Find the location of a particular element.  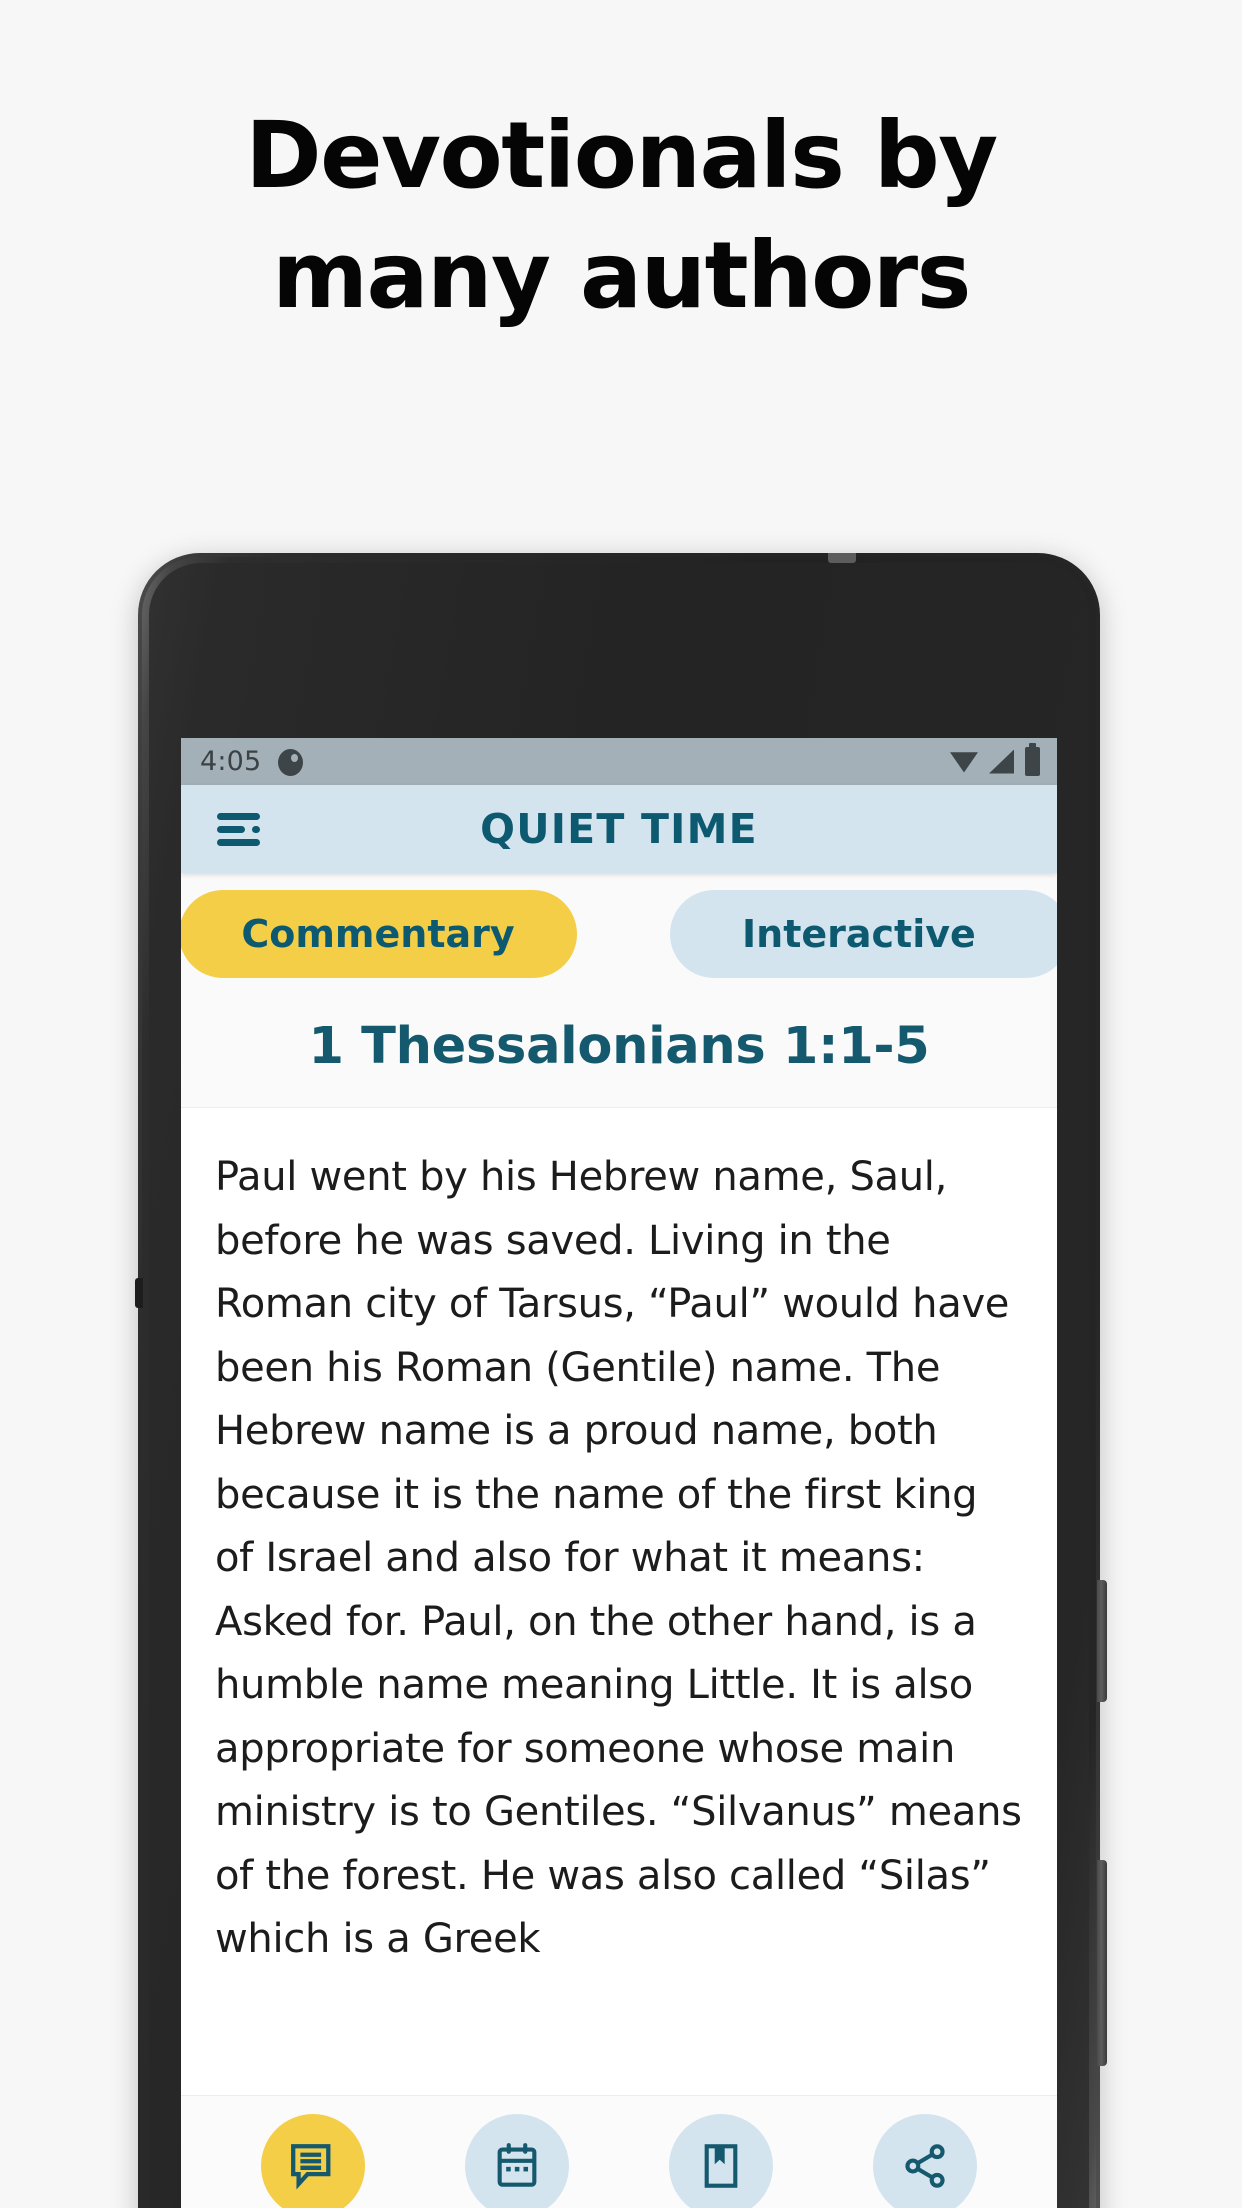

notes-comment-icon is located at coordinates (313, 2161).